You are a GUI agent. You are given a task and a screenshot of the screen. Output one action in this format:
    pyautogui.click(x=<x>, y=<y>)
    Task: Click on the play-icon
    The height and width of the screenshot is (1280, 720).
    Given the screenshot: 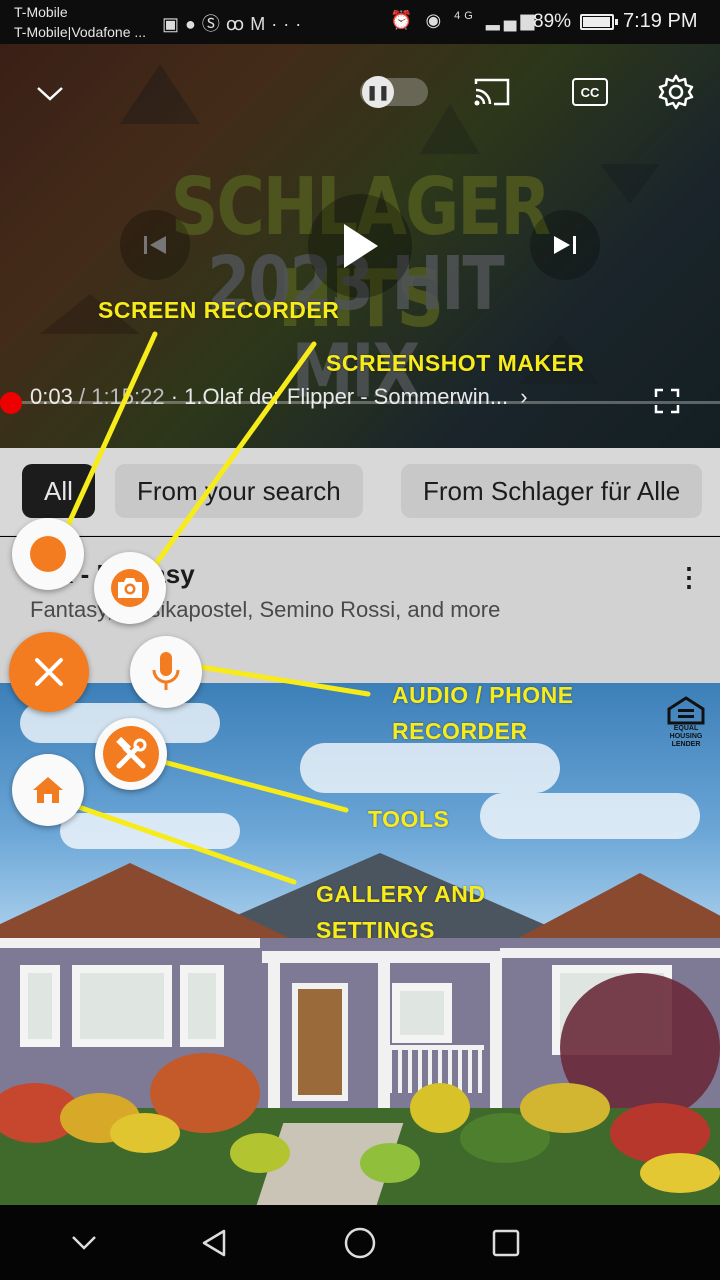 What is the action you would take?
    pyautogui.click(x=361, y=246)
    